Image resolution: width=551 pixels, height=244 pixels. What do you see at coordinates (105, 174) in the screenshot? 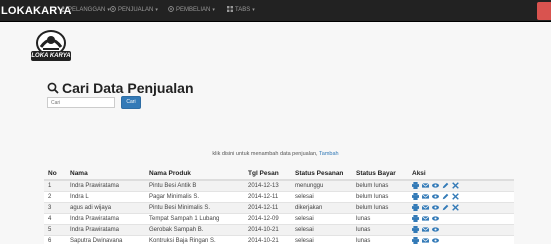
I see `header-nama: Nama` at bounding box center [105, 174].